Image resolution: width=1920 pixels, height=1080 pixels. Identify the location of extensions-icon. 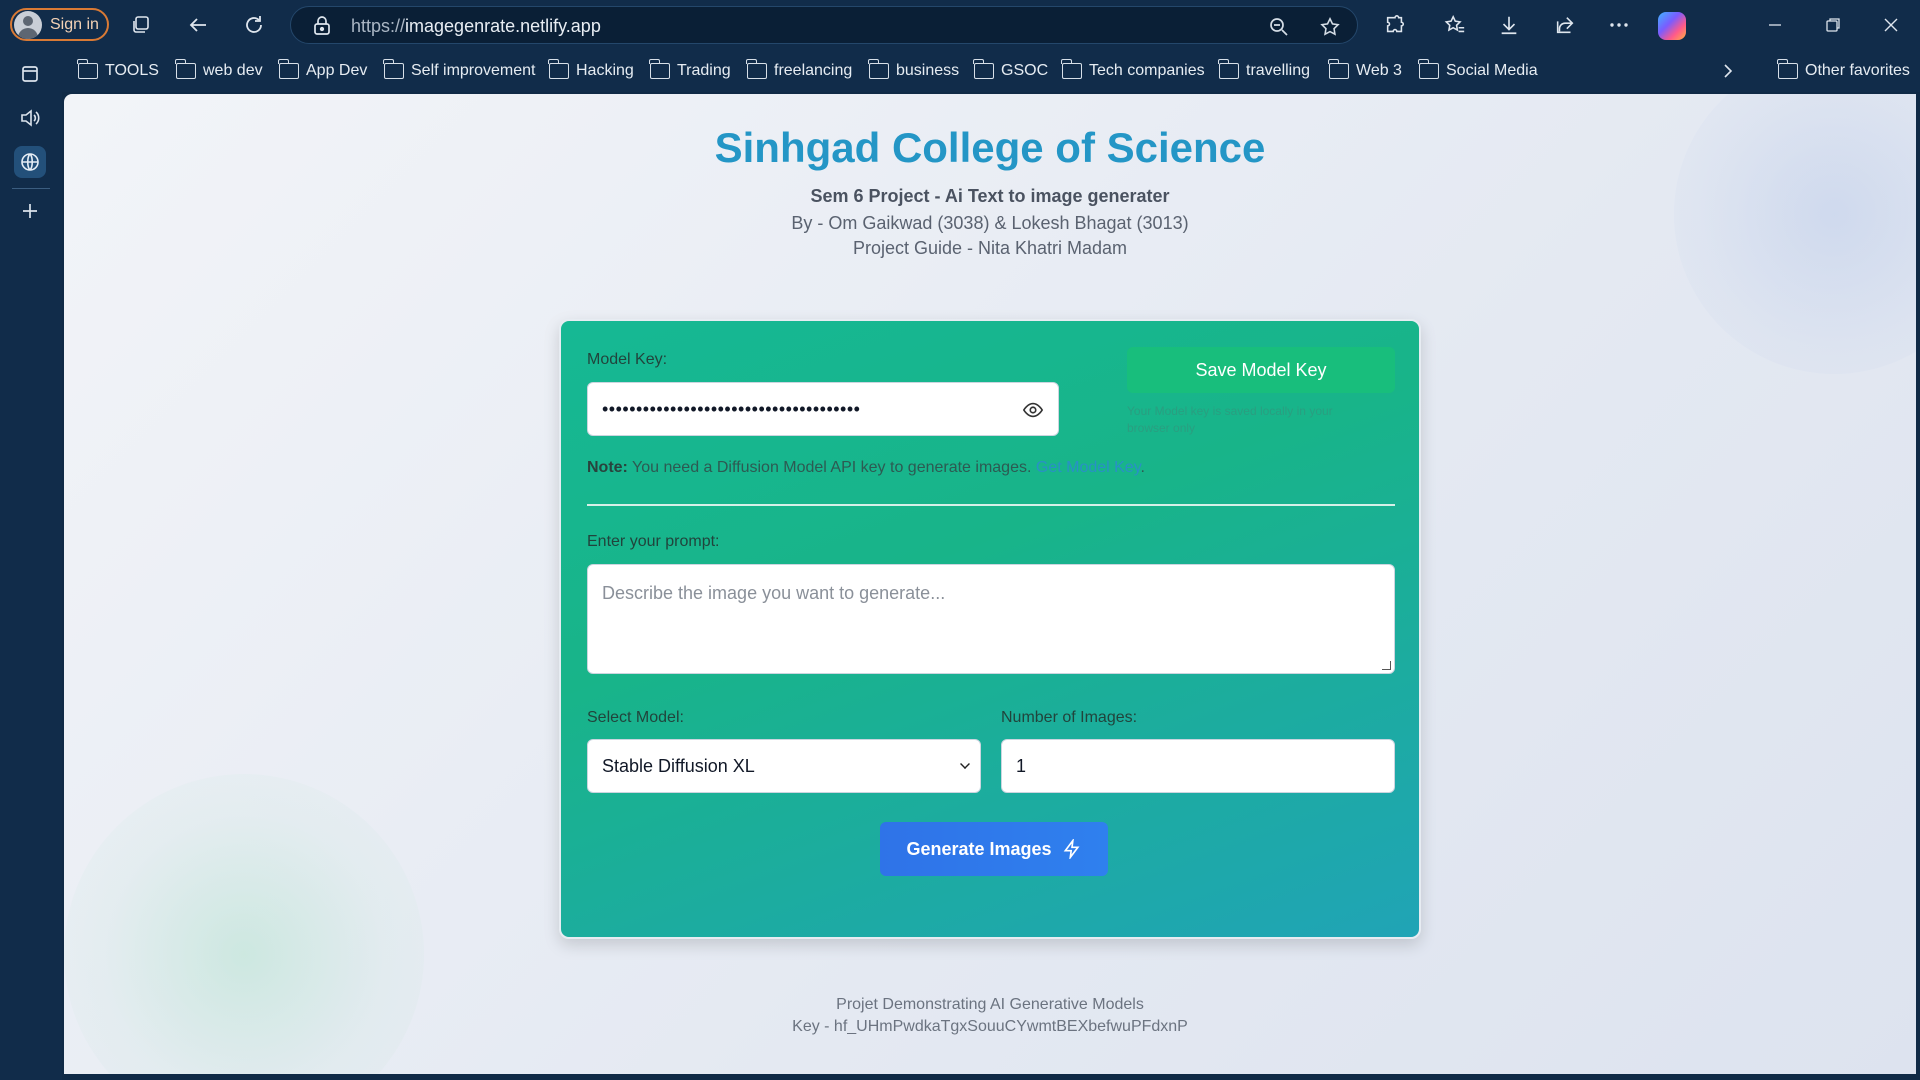
(1395, 25).